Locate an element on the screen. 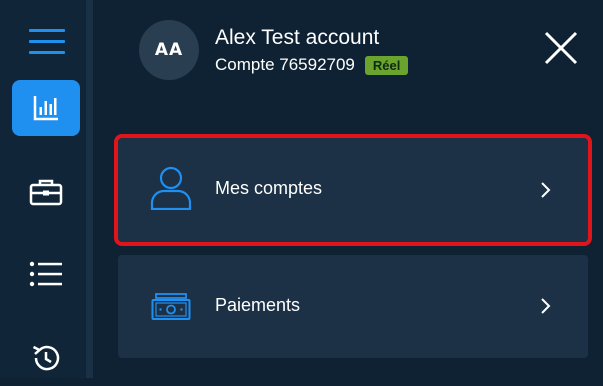 The width and height of the screenshot is (603, 386). menu-item-label: Mes comptes is located at coordinates (269, 188).